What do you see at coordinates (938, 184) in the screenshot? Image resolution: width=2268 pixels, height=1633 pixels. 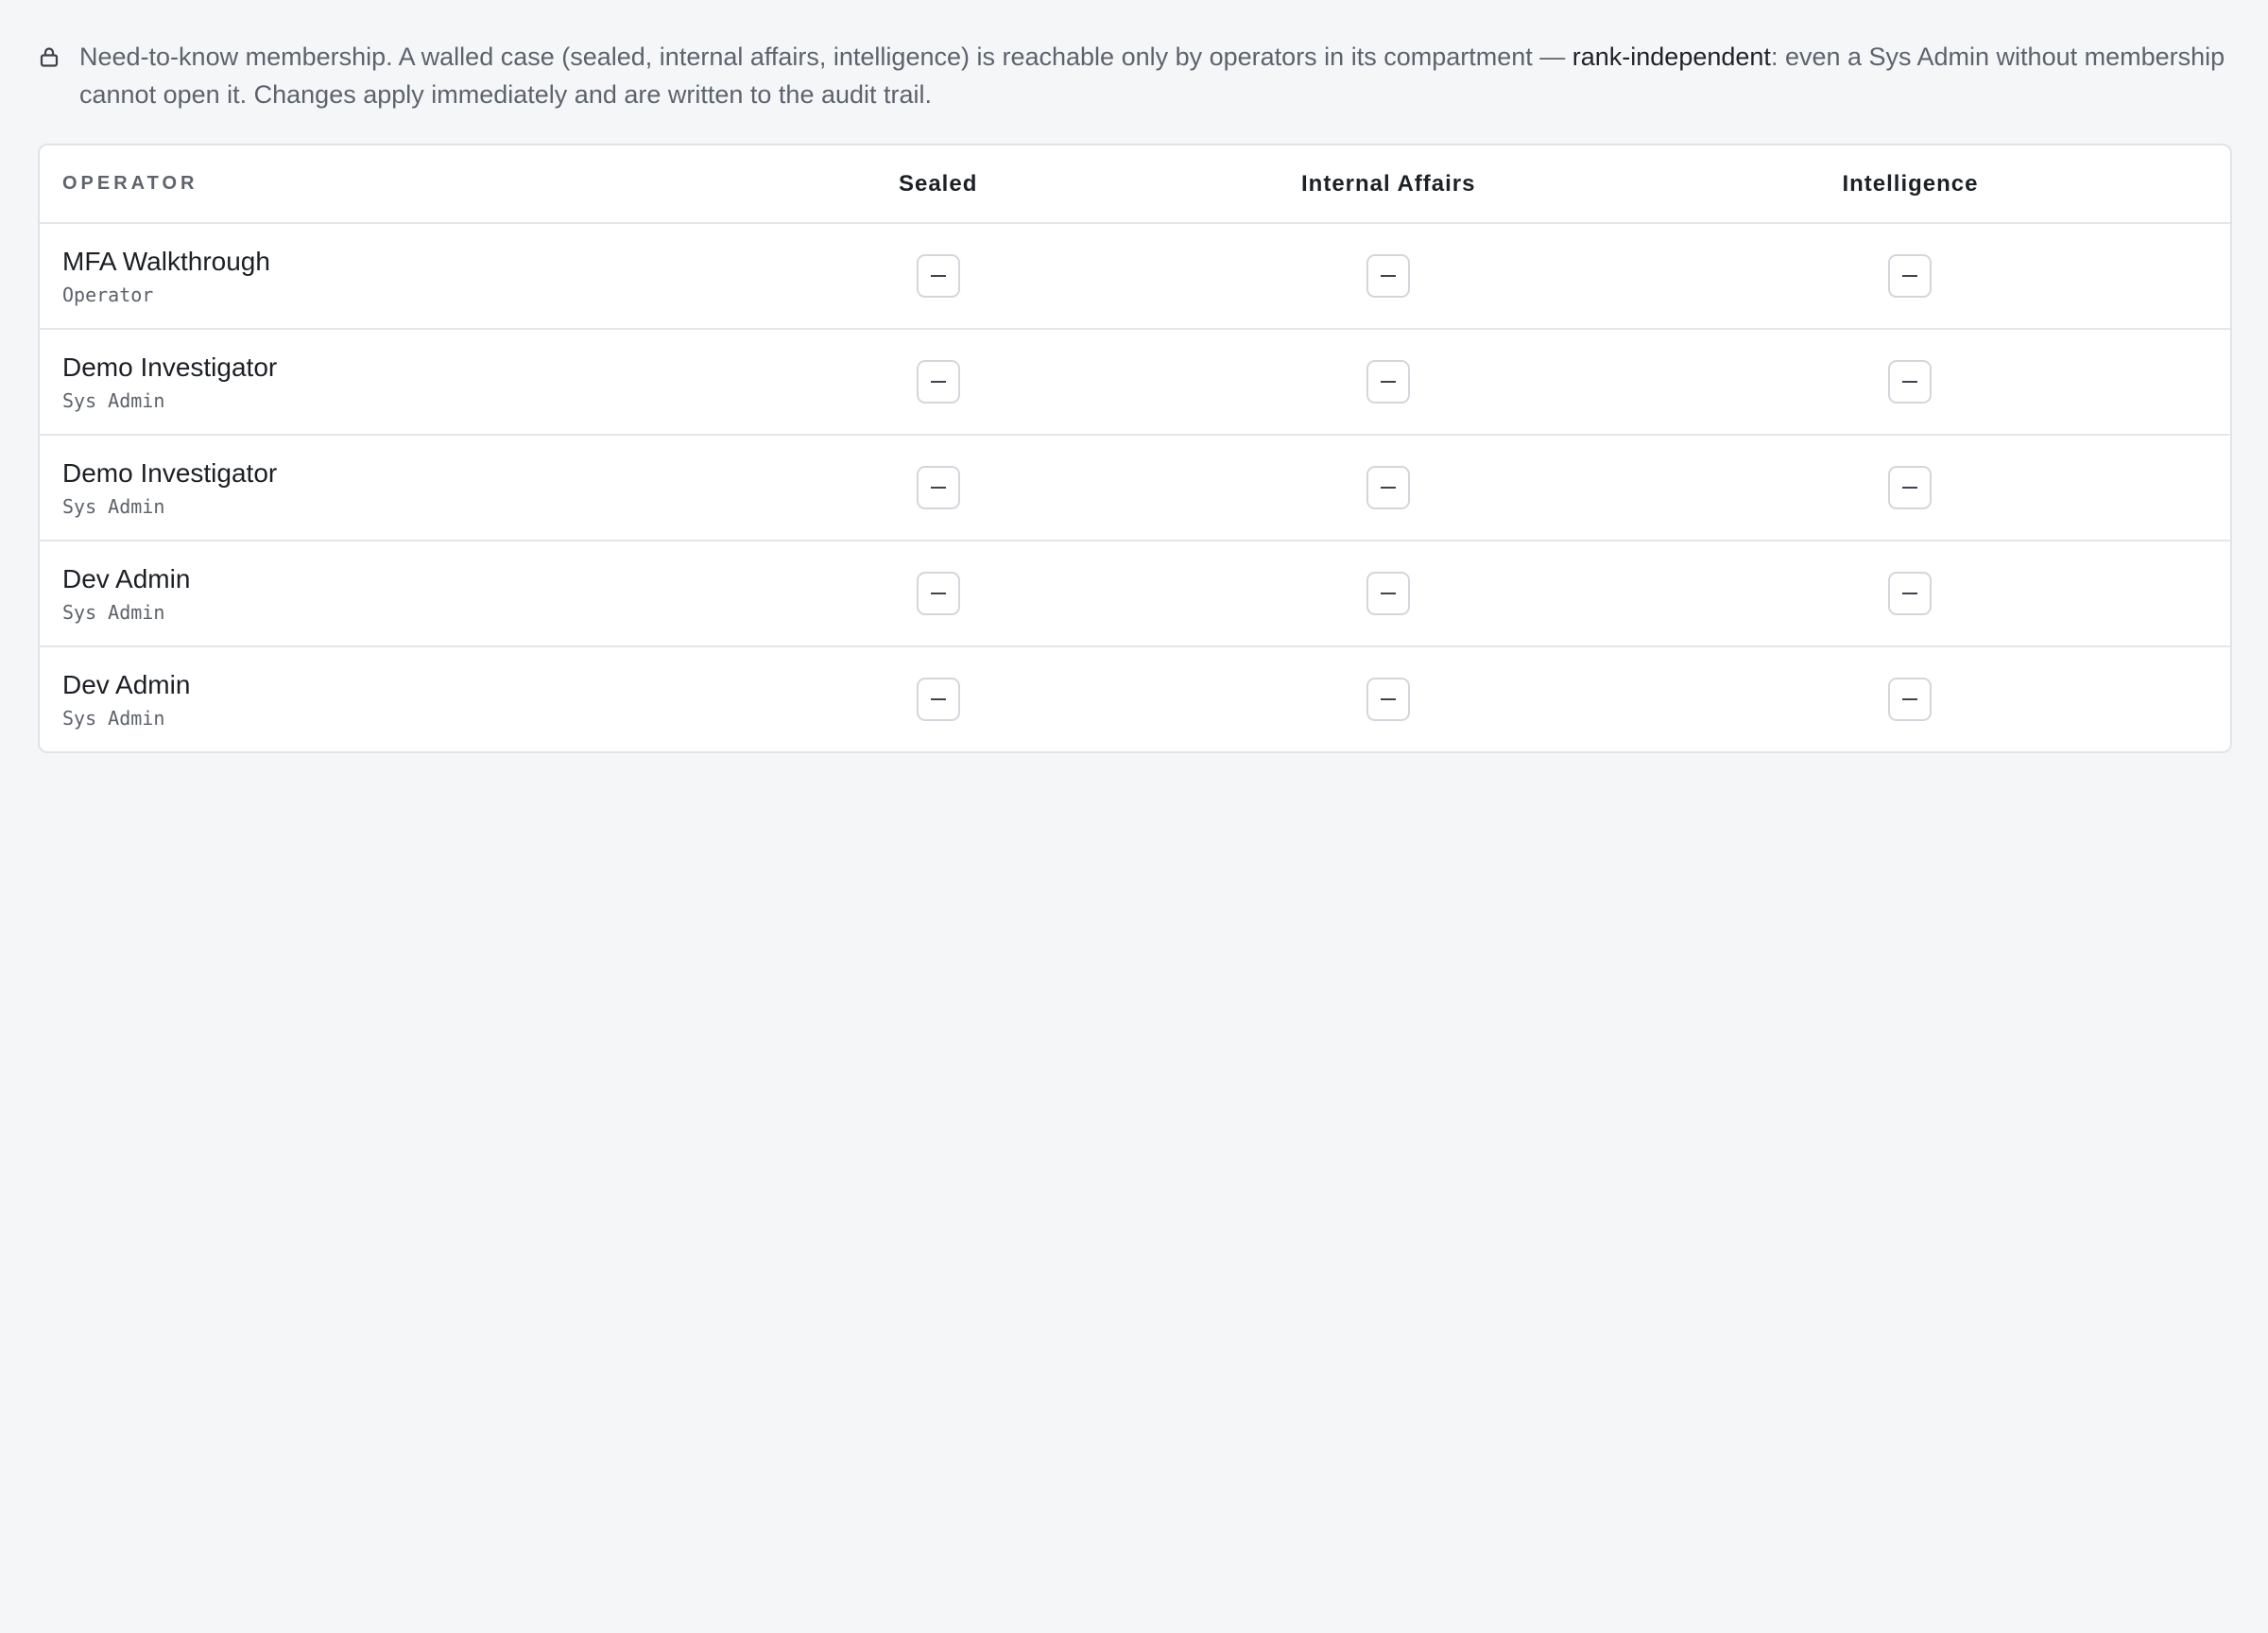 I see `header-sealed: Sealed` at bounding box center [938, 184].